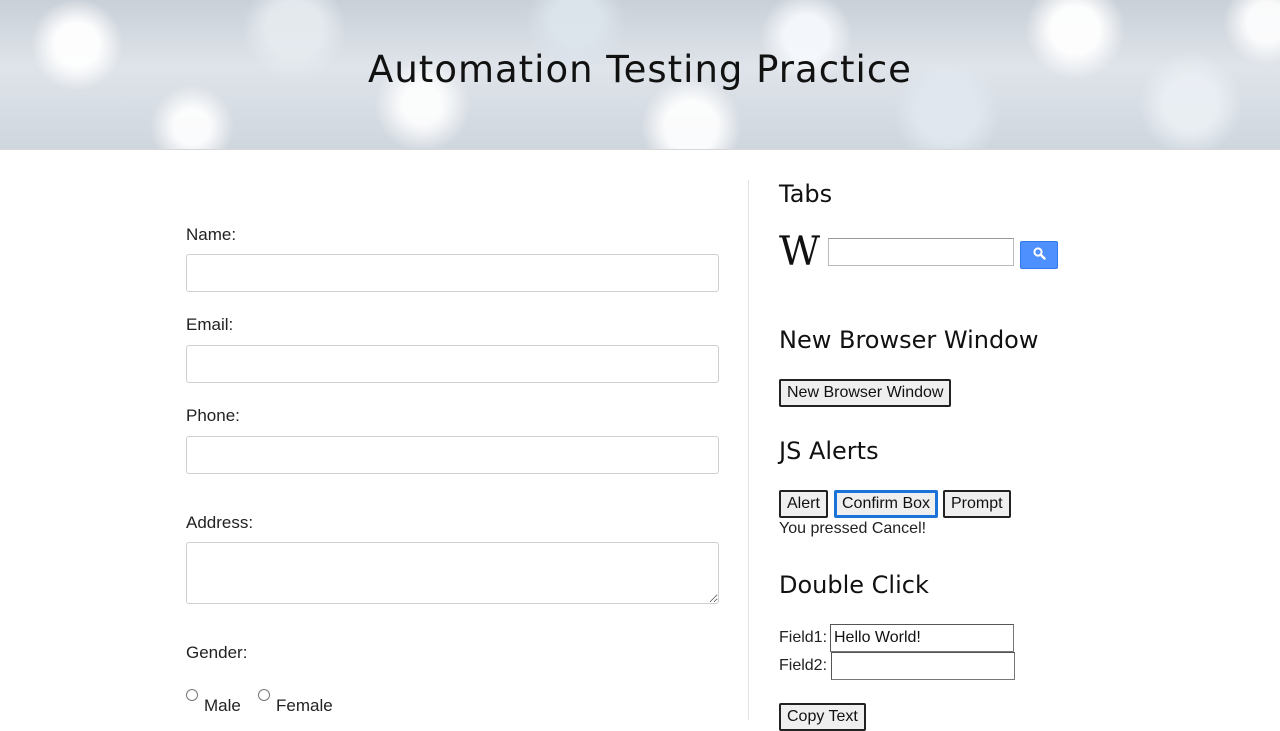 The height and width of the screenshot is (731, 1280). What do you see at coordinates (822, 717) in the screenshot?
I see `copy-text-button: Copy Text` at bounding box center [822, 717].